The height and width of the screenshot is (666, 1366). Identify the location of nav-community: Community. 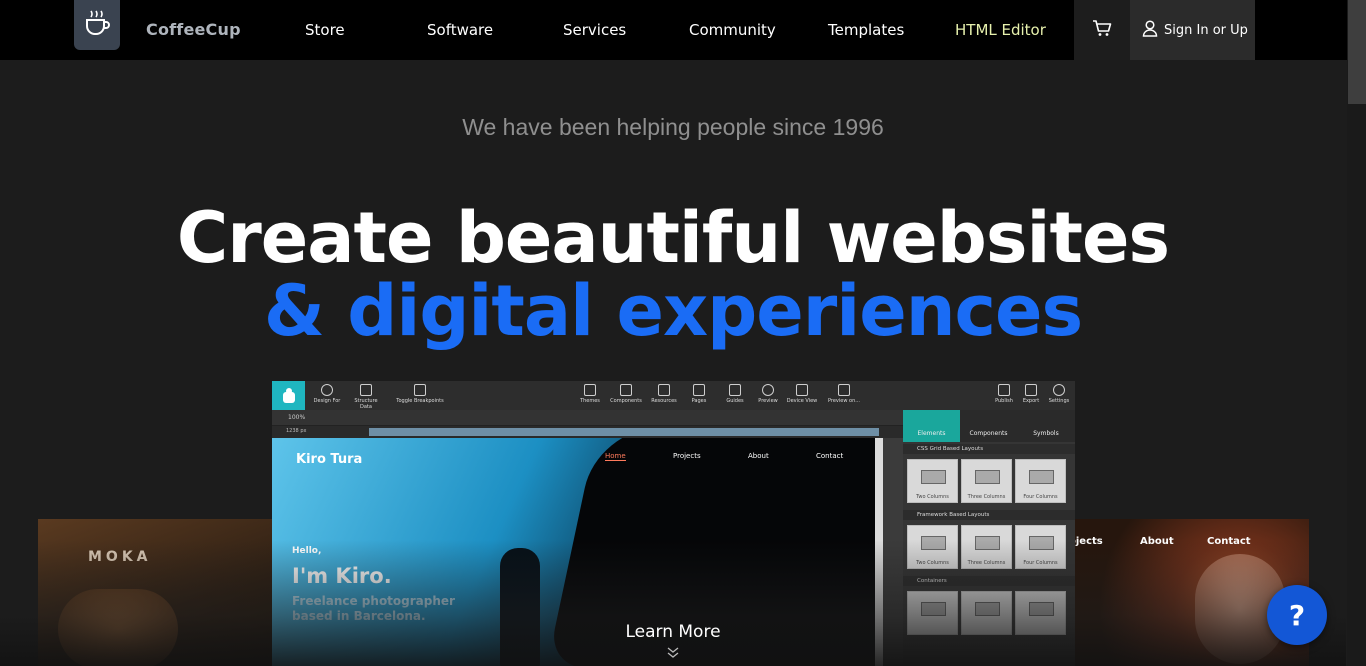
(732, 30).